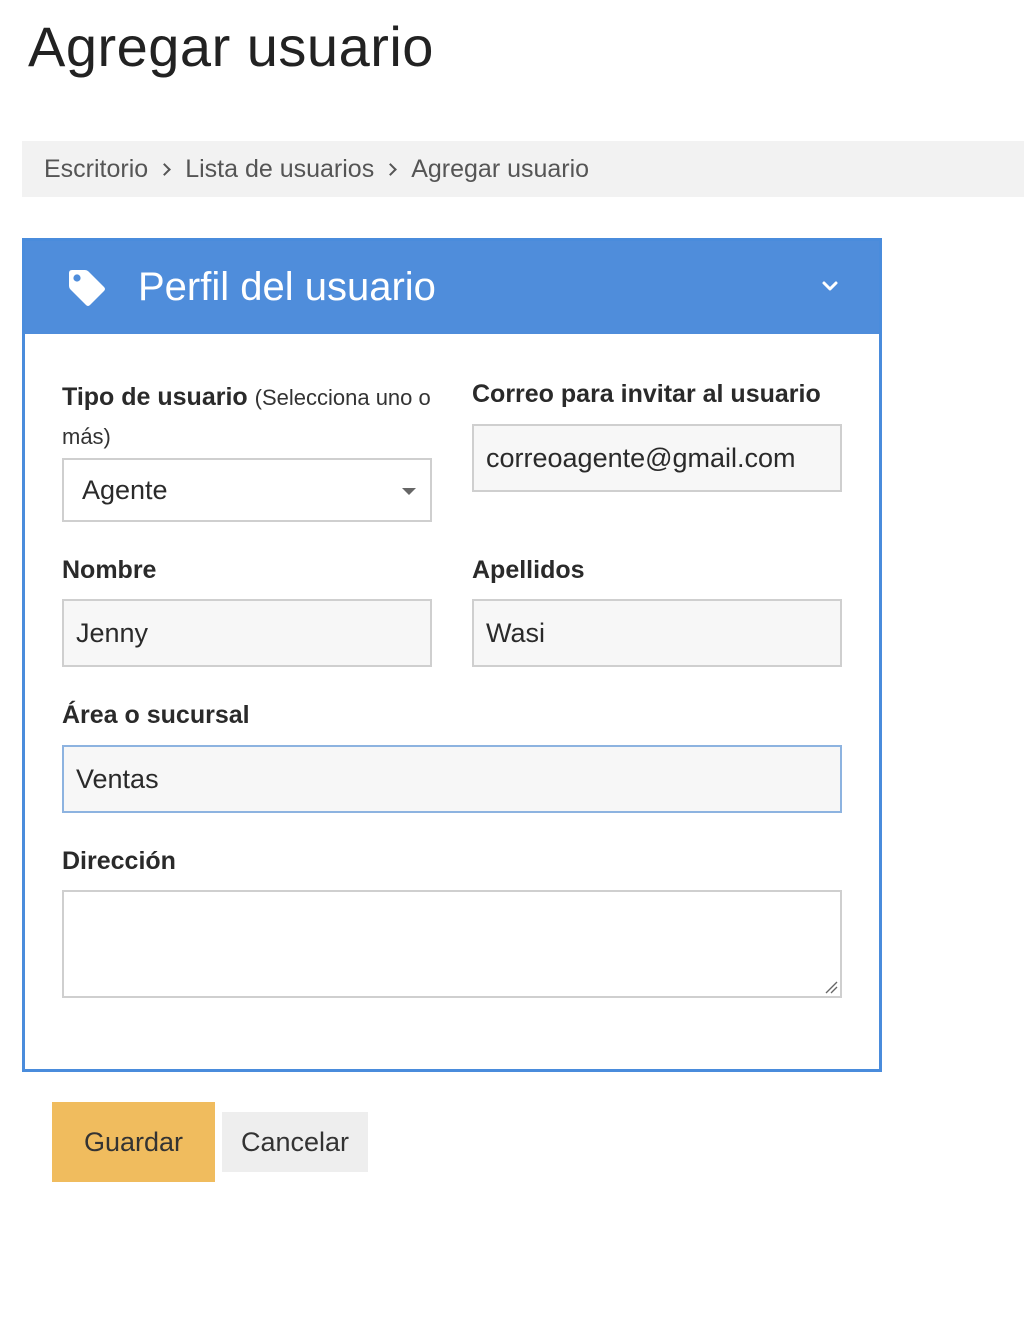 The height and width of the screenshot is (1320, 1024). I want to click on user-type-select: Agente, so click(247, 490).